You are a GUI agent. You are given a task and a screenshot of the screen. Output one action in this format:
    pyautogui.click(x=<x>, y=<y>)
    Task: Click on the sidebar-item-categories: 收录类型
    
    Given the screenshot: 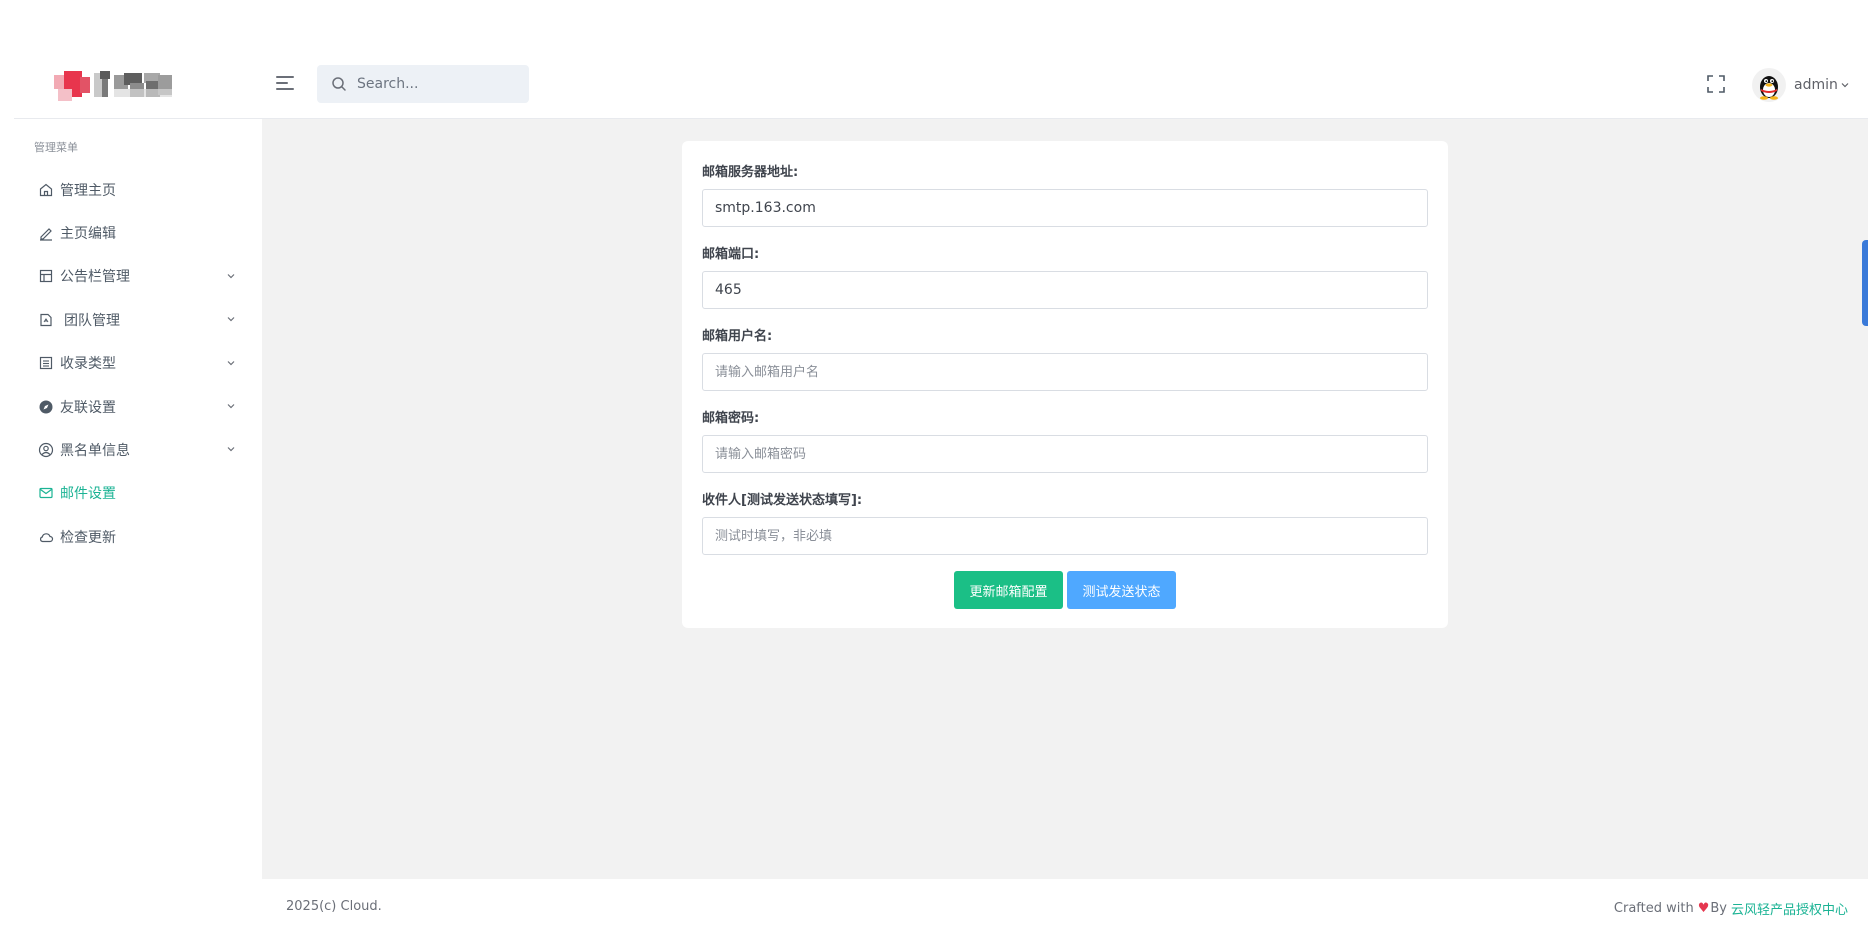 What is the action you would take?
    pyautogui.click(x=138, y=363)
    